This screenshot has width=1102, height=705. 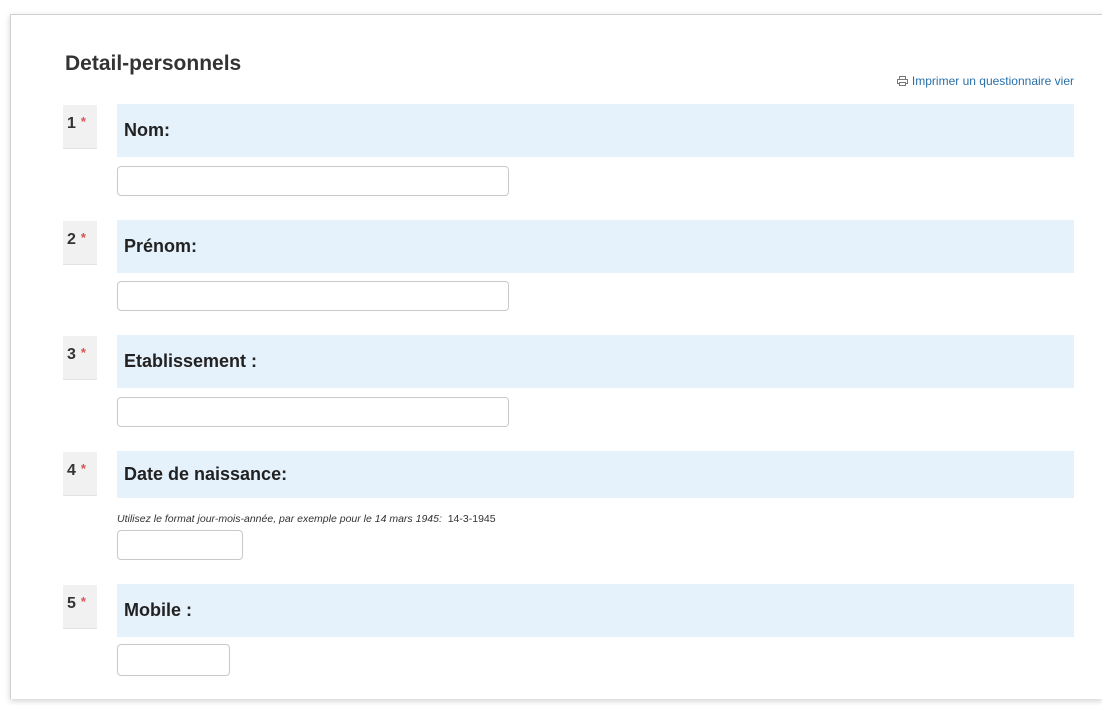 What do you see at coordinates (595, 130) in the screenshot?
I see `question-label: Nom:` at bounding box center [595, 130].